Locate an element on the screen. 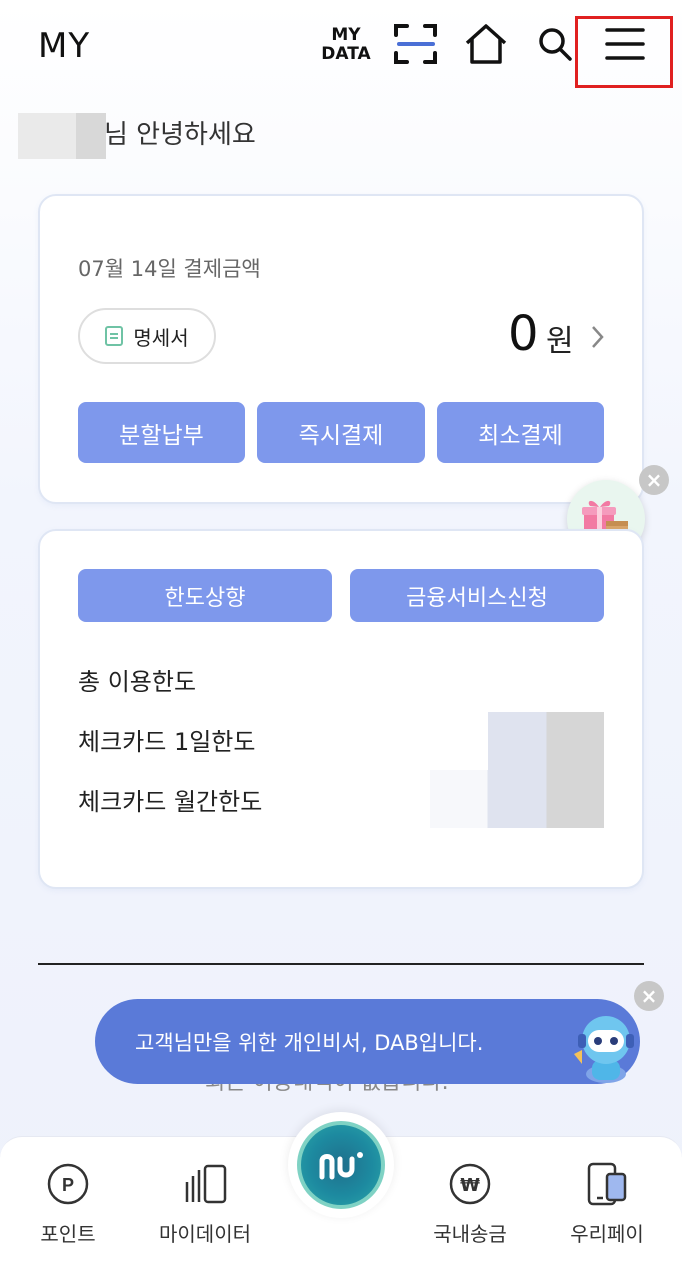 This screenshot has width=682, height=1261. total-limit-label: 총 이용한도 is located at coordinates (137, 682).